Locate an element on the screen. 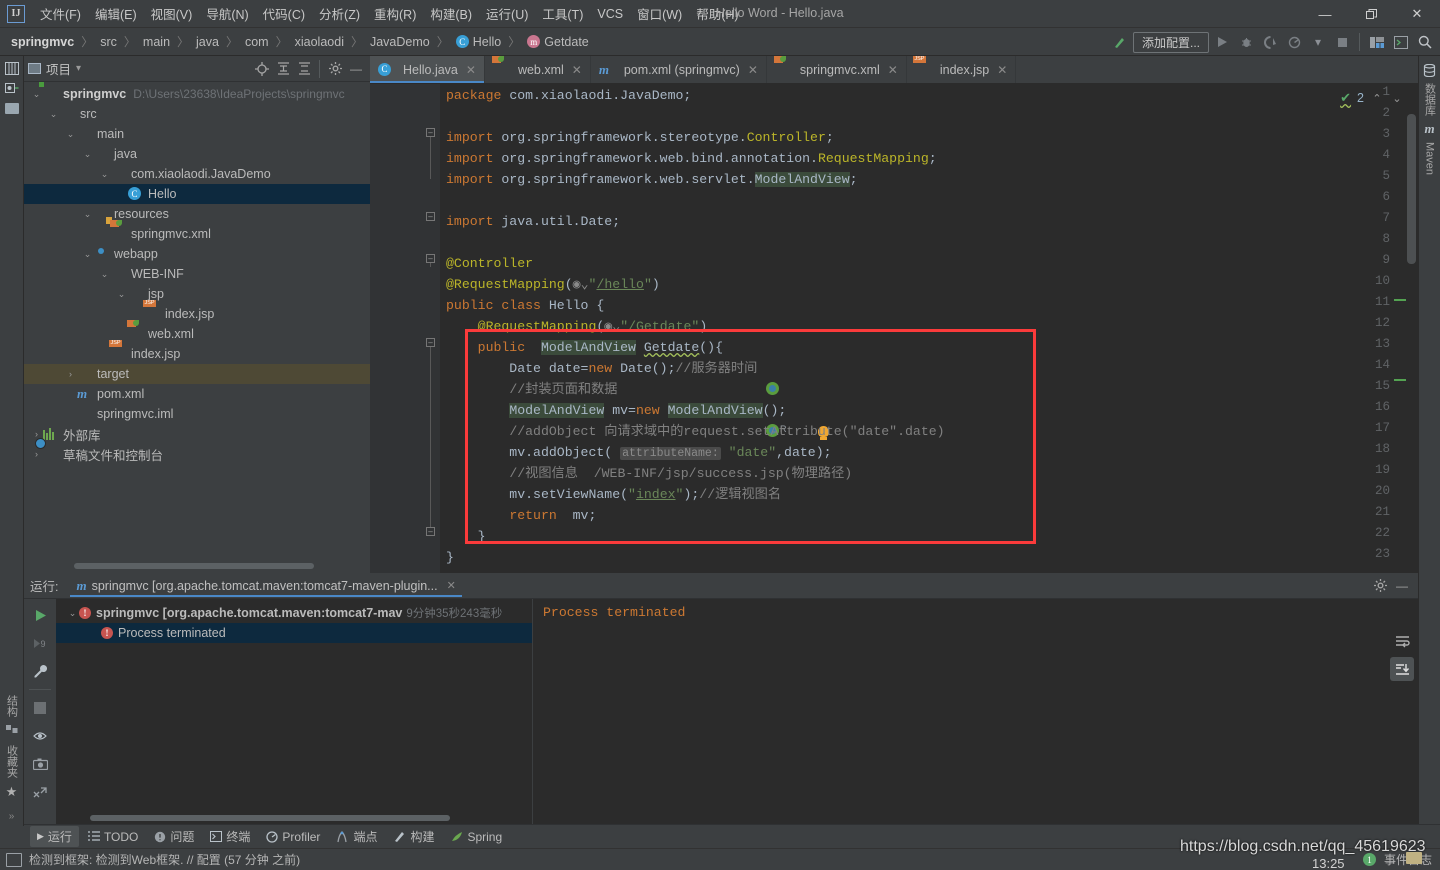 Image resolution: width=1440 pixels, height=870 pixels. editor-tab: m pom.xml (springmvc) ✕ is located at coordinates (679, 69).